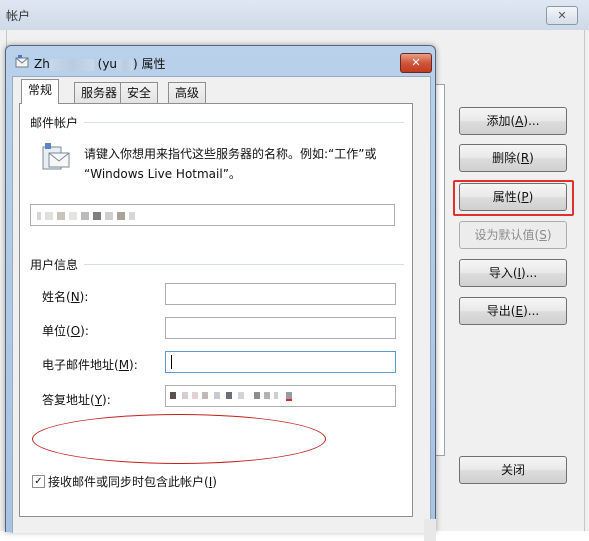  Describe the element at coordinates (171, 362) in the screenshot. I see `text-caret` at that location.